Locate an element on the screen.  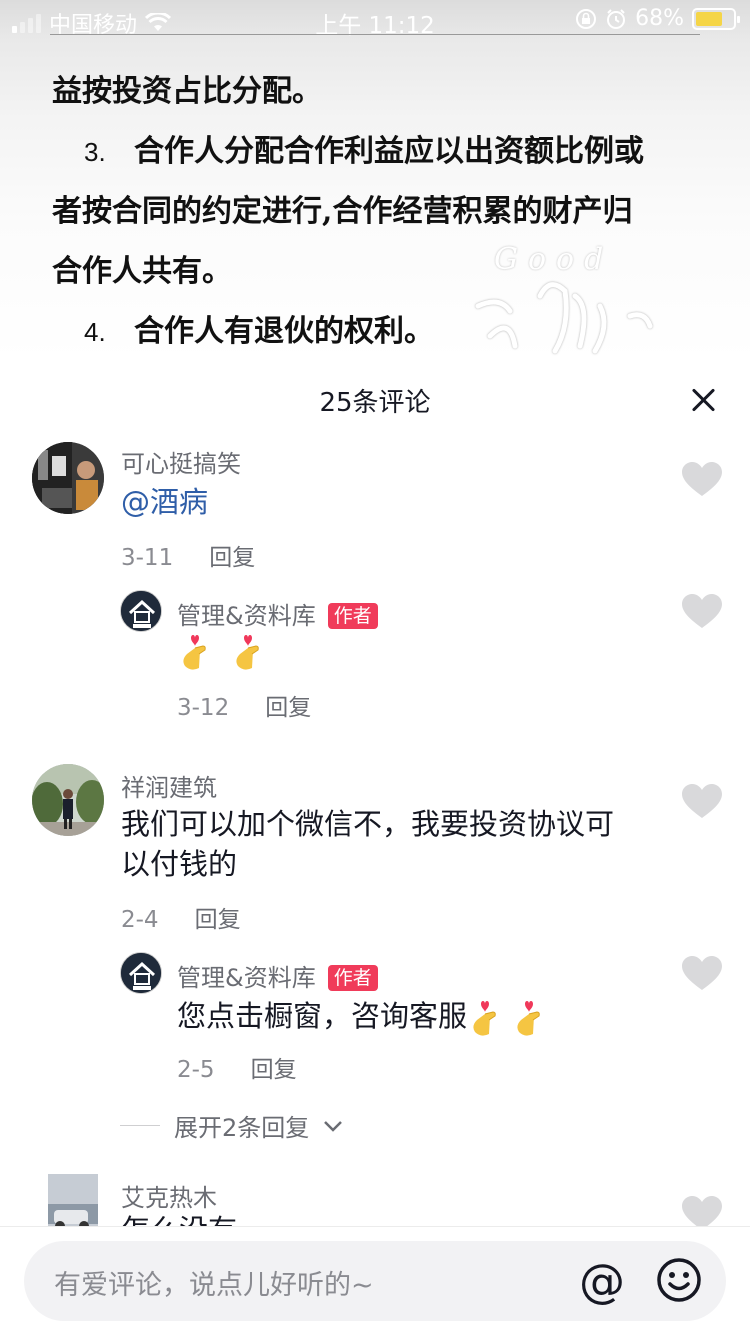
comment-meta: 3-12 回复 is located at coordinates (244, 705).